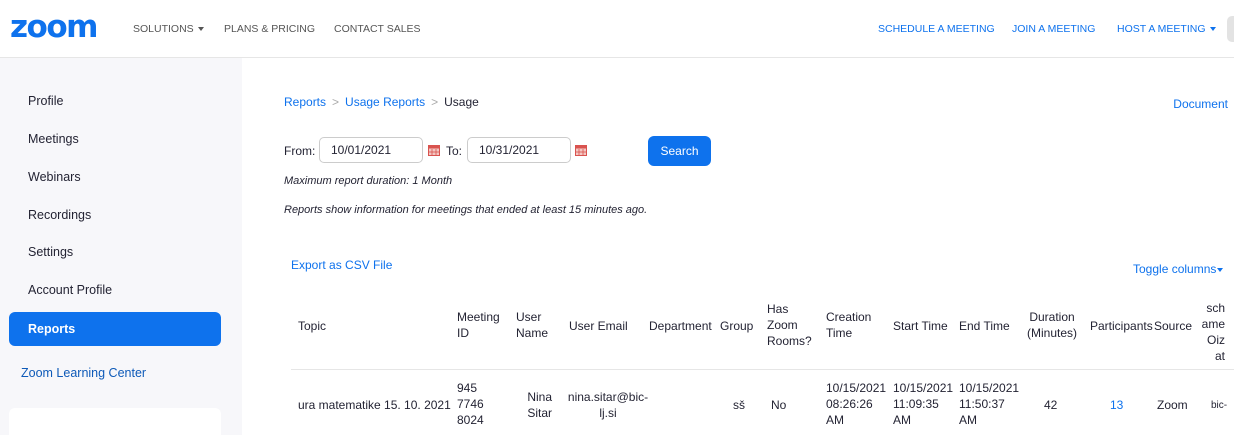  Describe the element at coordinates (1121, 326) in the screenshot. I see `column-header-participants: Participants` at that location.